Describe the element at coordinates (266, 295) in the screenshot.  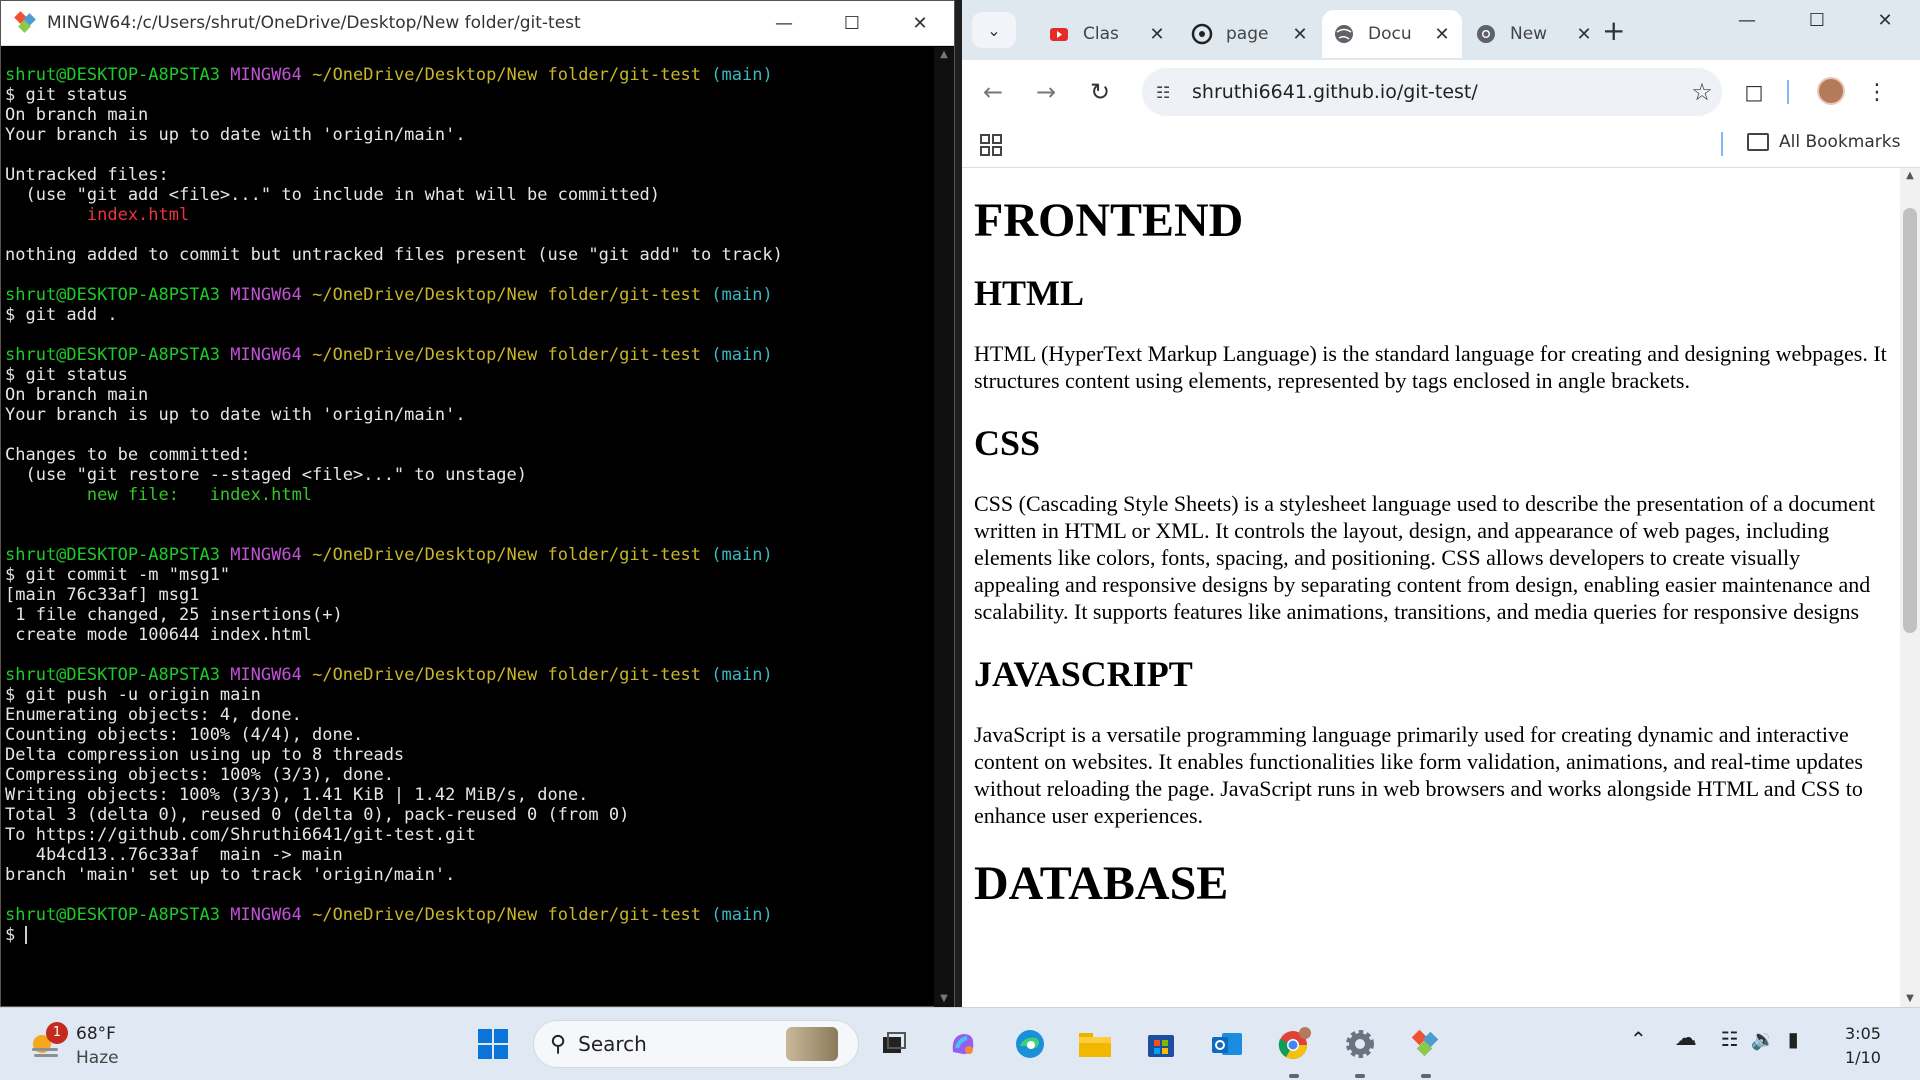
I see `prompt-system: MINGW64` at that location.